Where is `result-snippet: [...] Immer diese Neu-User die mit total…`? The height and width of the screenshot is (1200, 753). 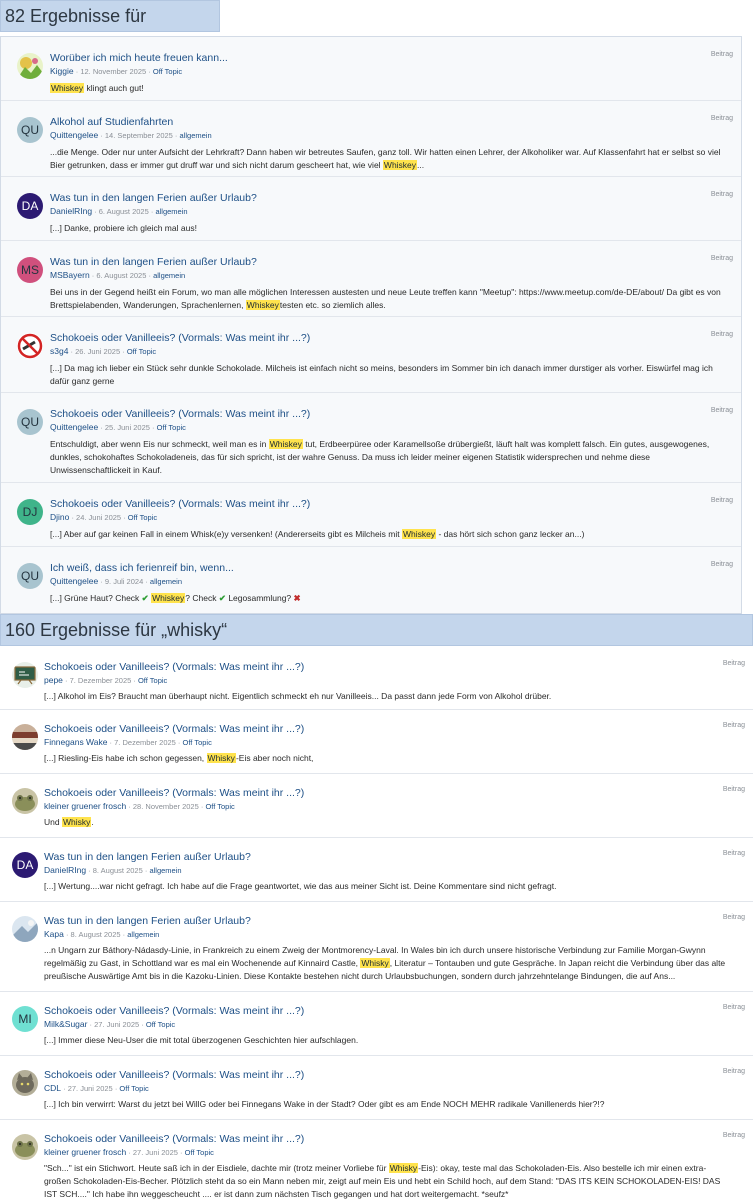 result-snippet: [...] Immer diese Neu-User die mit total… is located at coordinates (388, 1040).